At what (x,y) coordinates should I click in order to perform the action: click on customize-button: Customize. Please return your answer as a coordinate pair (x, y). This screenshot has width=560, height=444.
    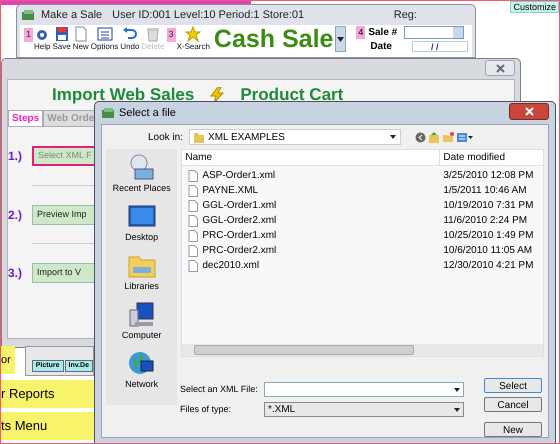
    Looking at the image, I should click on (534, 7).